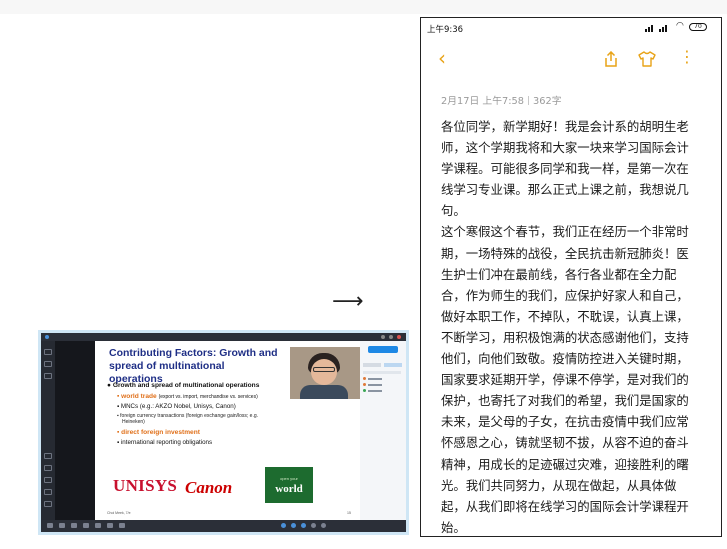 Image resolution: width=727 pixels, height=549 pixels. I want to click on share-screen-icon, so click(74, 525).